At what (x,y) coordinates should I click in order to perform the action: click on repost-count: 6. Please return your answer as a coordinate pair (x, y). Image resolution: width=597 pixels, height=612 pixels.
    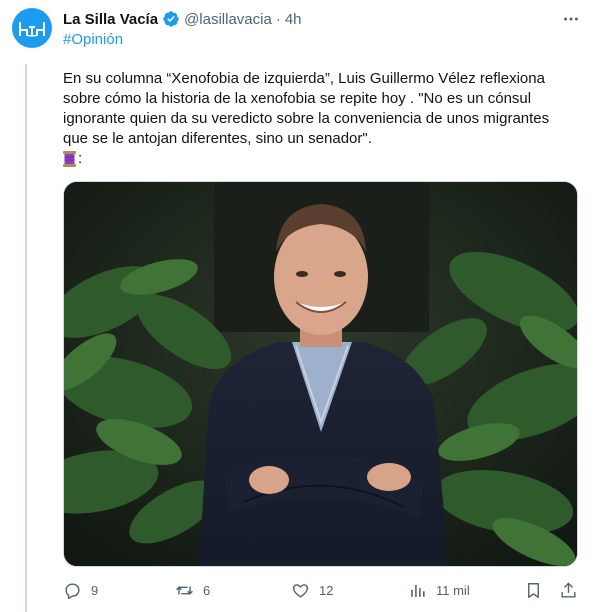
    Looking at the image, I should click on (207, 590).